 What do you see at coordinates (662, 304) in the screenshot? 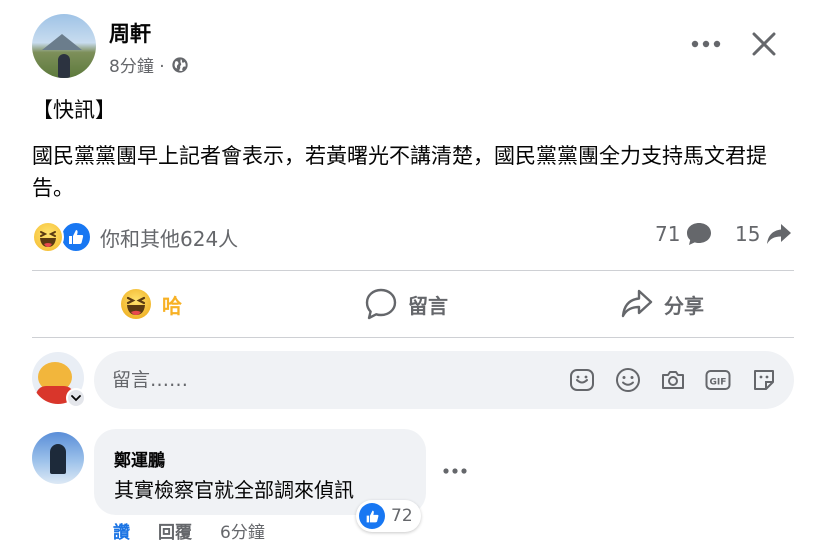
I see `share-button: 分享` at bounding box center [662, 304].